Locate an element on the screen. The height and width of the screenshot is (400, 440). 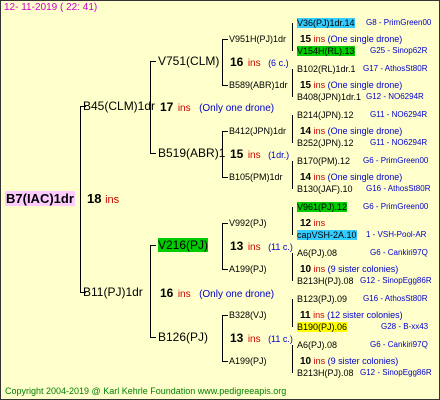
g3-note: (12 sister colonies) is located at coordinates (365, 315).